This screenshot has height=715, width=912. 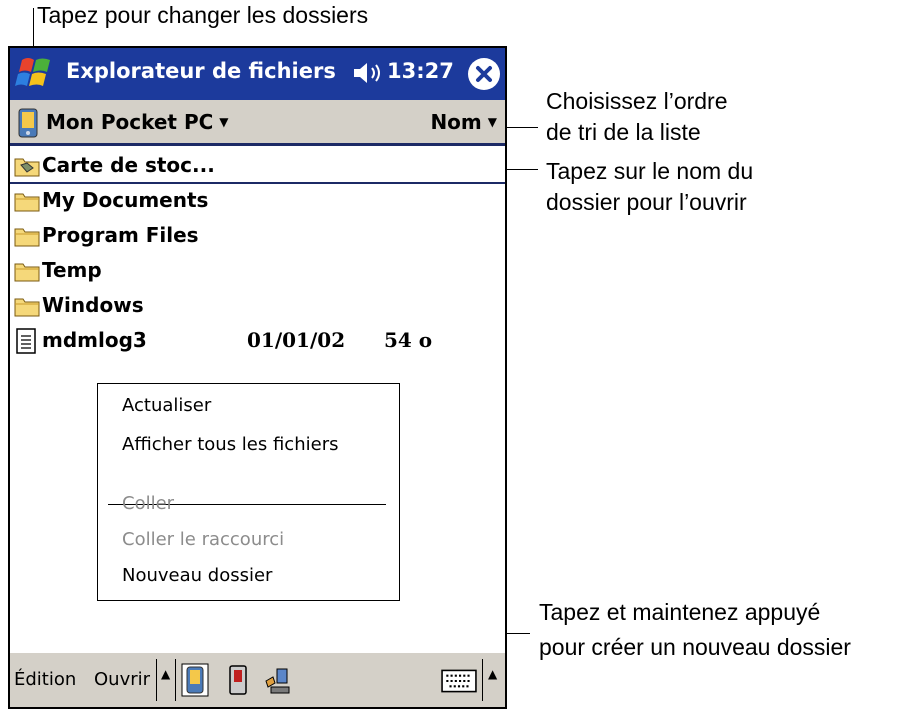 I want to click on callout-change-folders: Tapez pour changer les dossiers, so click(x=203, y=15).